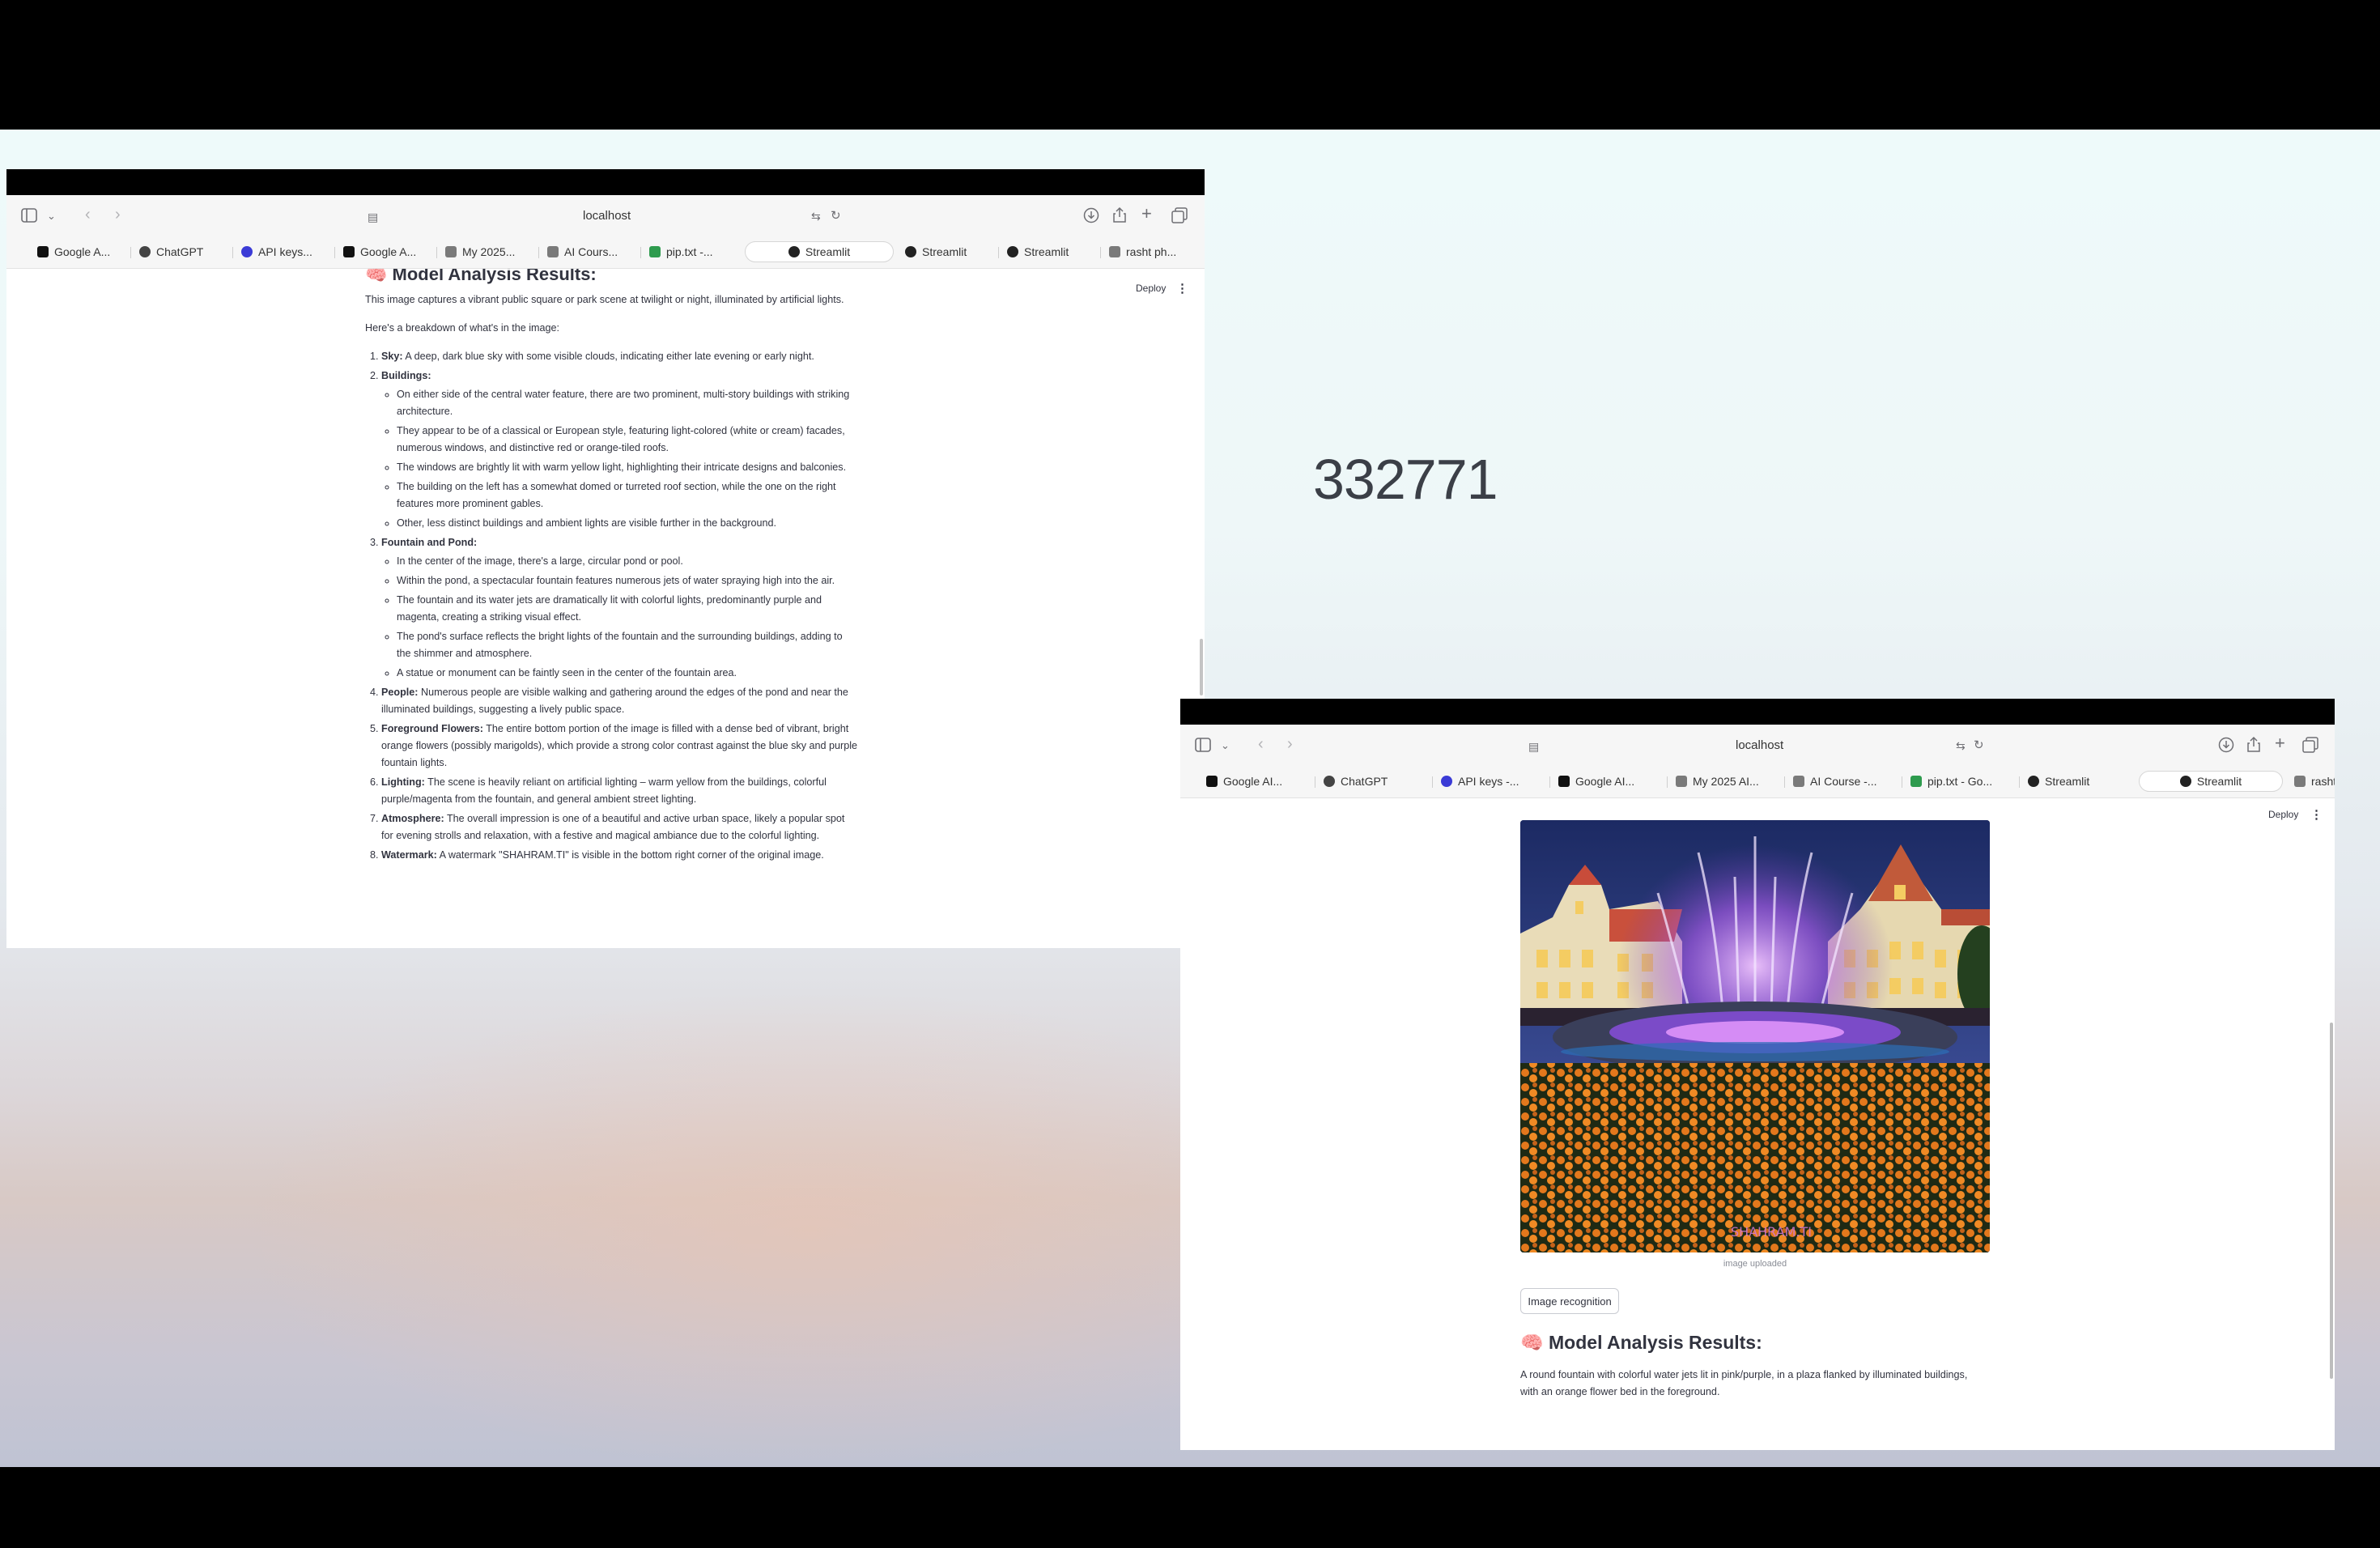 This screenshot has height=1548, width=2380. I want to click on google-drive-icon, so click(655, 252).